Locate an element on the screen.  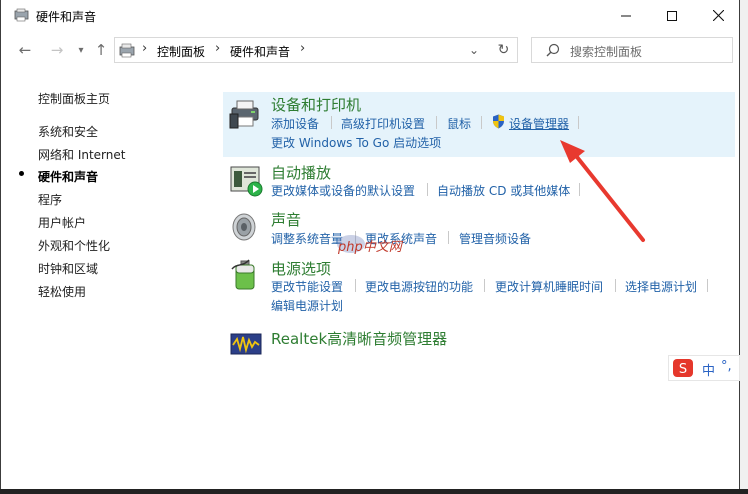
maximize-button is located at coordinates (672, 15).